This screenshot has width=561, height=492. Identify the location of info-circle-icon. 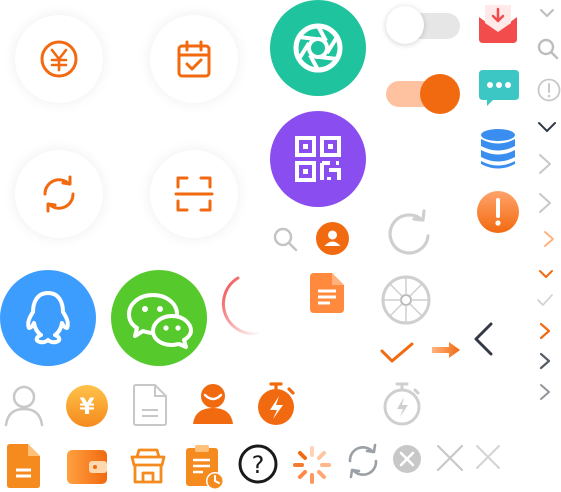
(549, 90).